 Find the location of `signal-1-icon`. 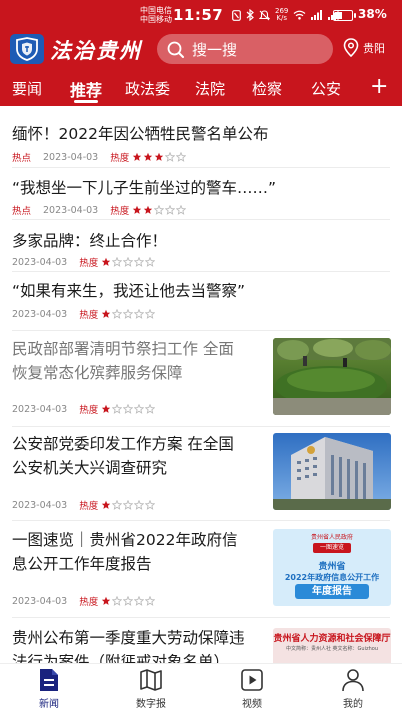

signal-1-icon is located at coordinates (317, 15).